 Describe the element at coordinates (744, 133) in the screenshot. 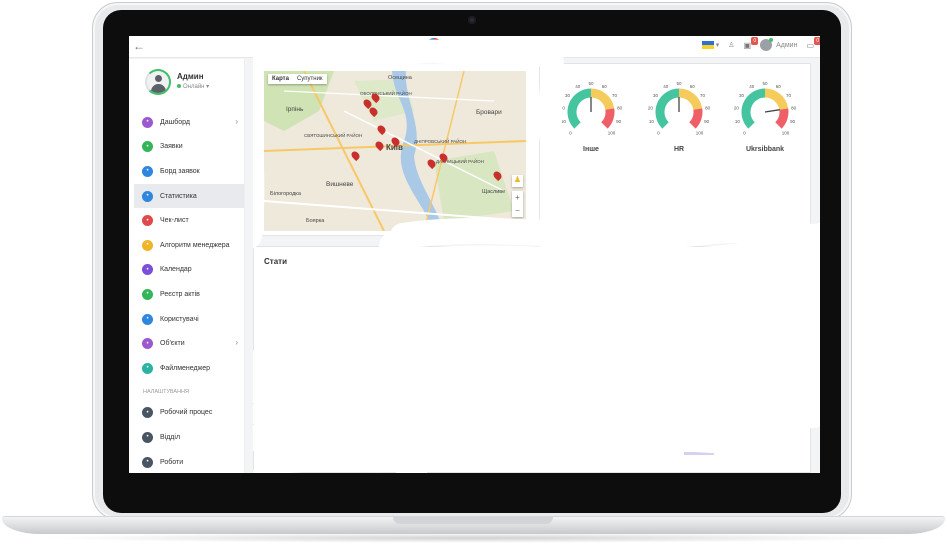

I see `gauge-tick-label: 0` at that location.